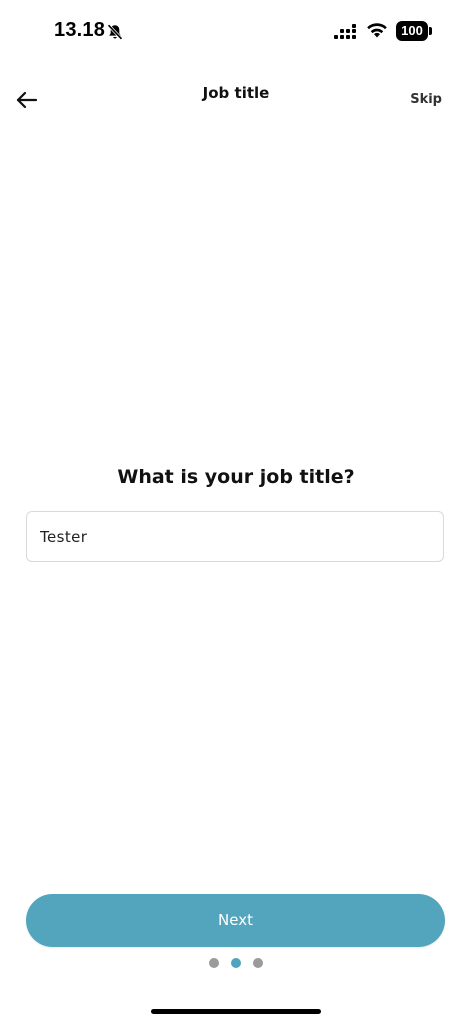 The width and height of the screenshot is (472, 1024). Describe the element at coordinates (80, 30) in the screenshot. I see `status-time: 13.18` at that location.